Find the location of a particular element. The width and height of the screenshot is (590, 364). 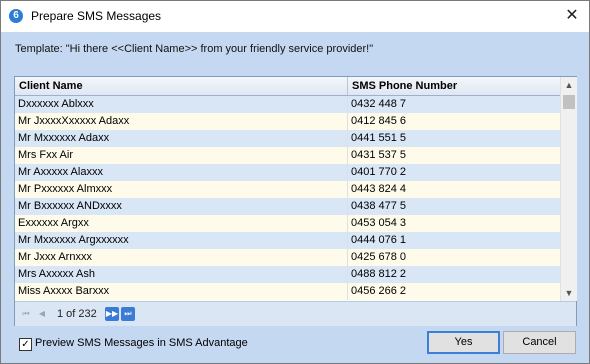

table-row: Miss Axxxx Barxxx 0456 266 2 is located at coordinates (287, 291).